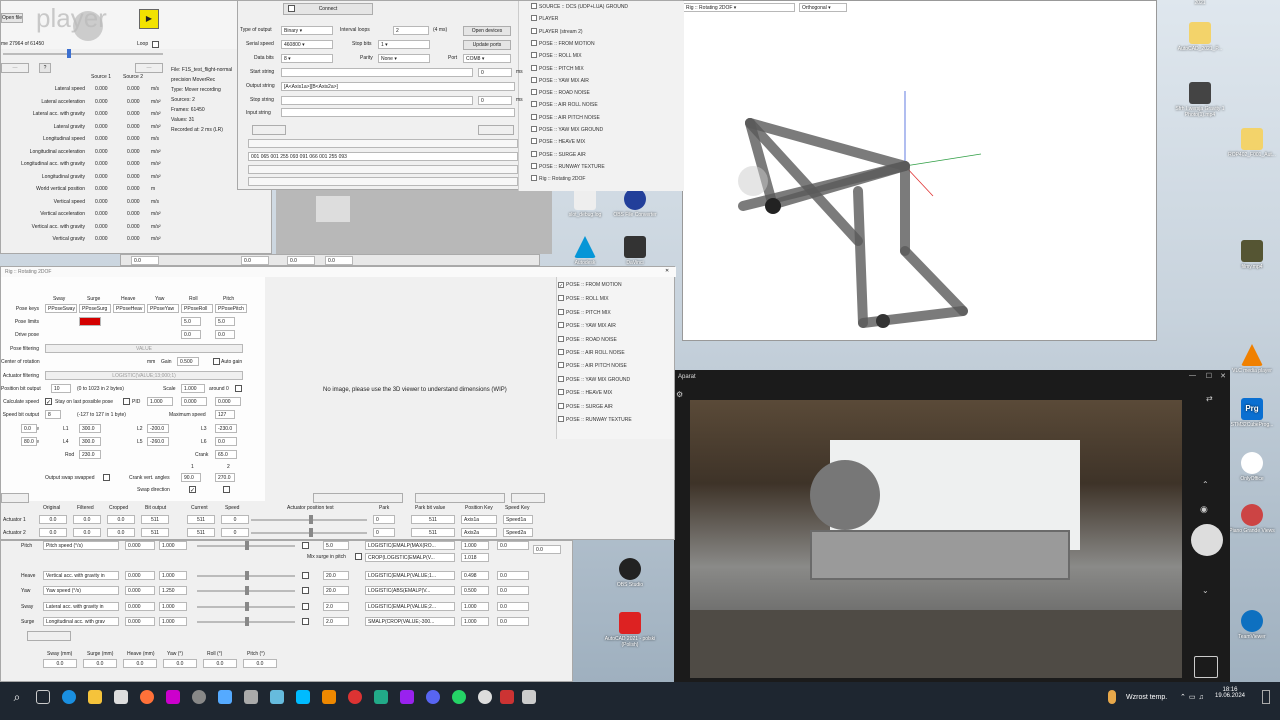 This screenshot has width=1280, height=720. Describe the element at coordinates (90, 441) in the screenshot. I see `l4-input: 300.0` at that location.